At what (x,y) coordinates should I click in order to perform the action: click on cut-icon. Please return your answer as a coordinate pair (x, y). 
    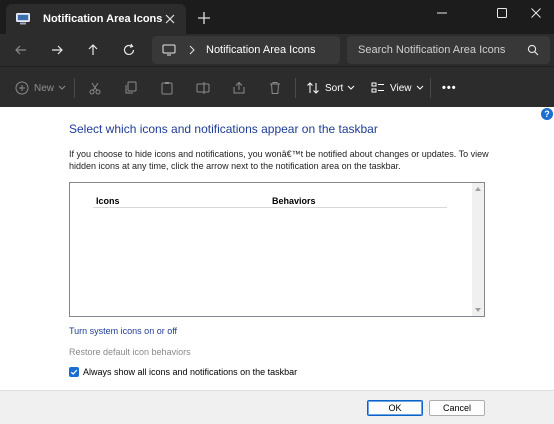
    Looking at the image, I should click on (95, 88).